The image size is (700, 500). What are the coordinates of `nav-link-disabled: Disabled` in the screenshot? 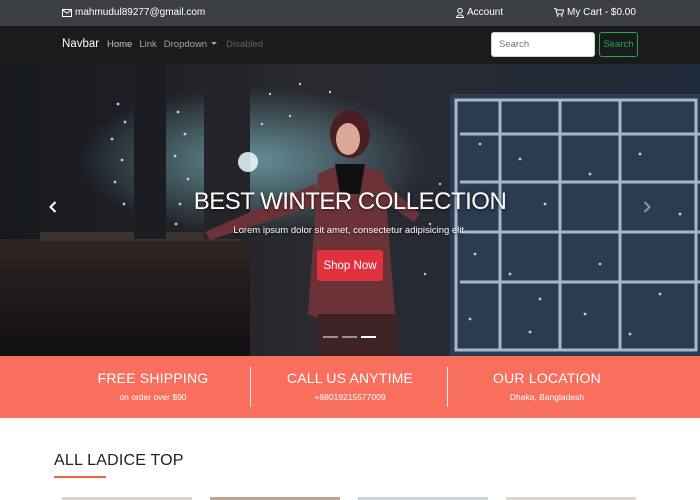 It's located at (245, 44).